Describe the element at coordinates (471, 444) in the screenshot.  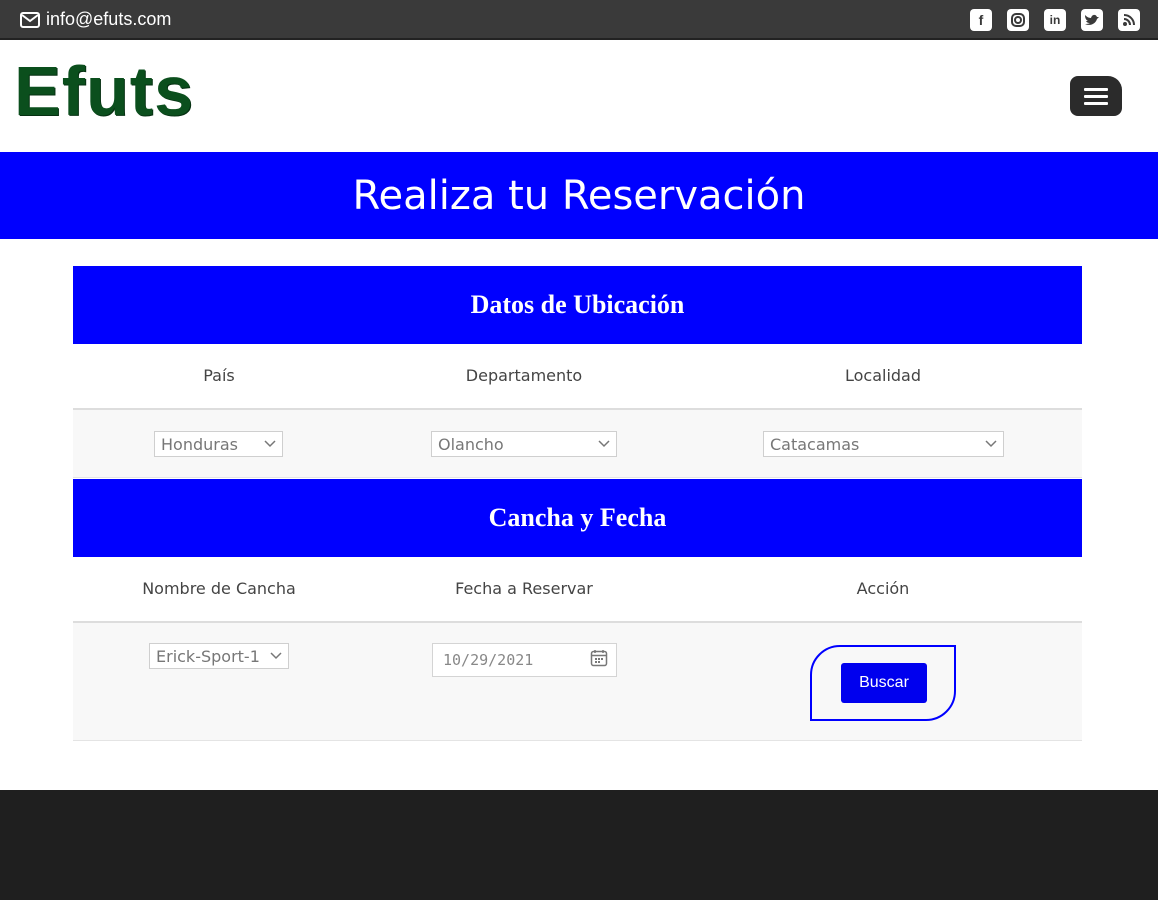
I see `departamento-select-value: Olancho` at that location.